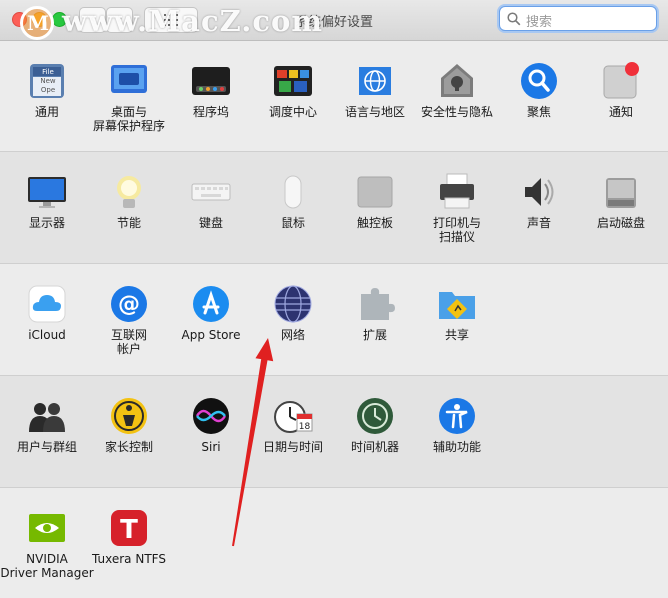 This screenshot has width=668, height=598. I want to click on pref-pane-dock: 程序坞, so click(211, 96).